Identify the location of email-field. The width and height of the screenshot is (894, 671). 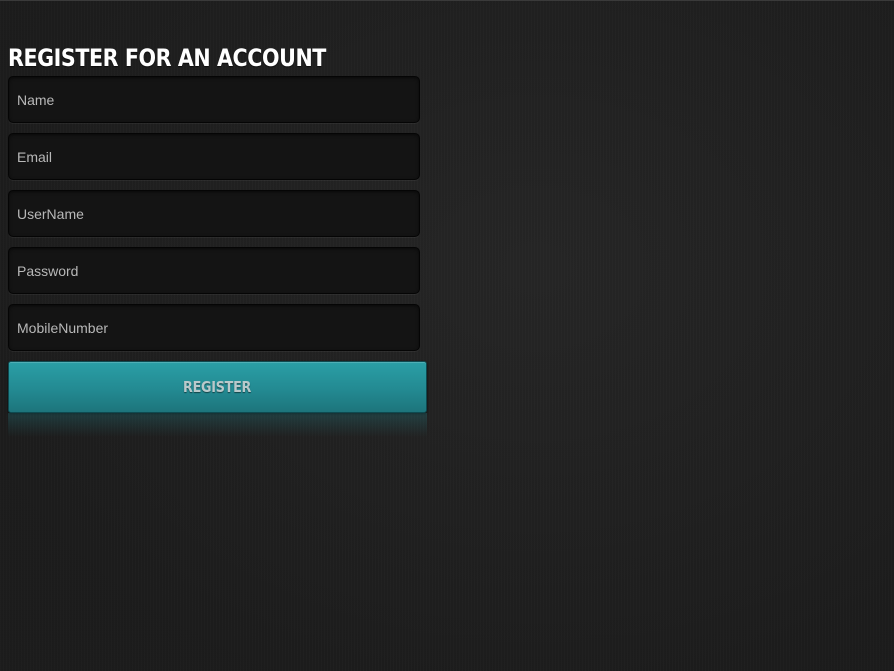
(214, 156).